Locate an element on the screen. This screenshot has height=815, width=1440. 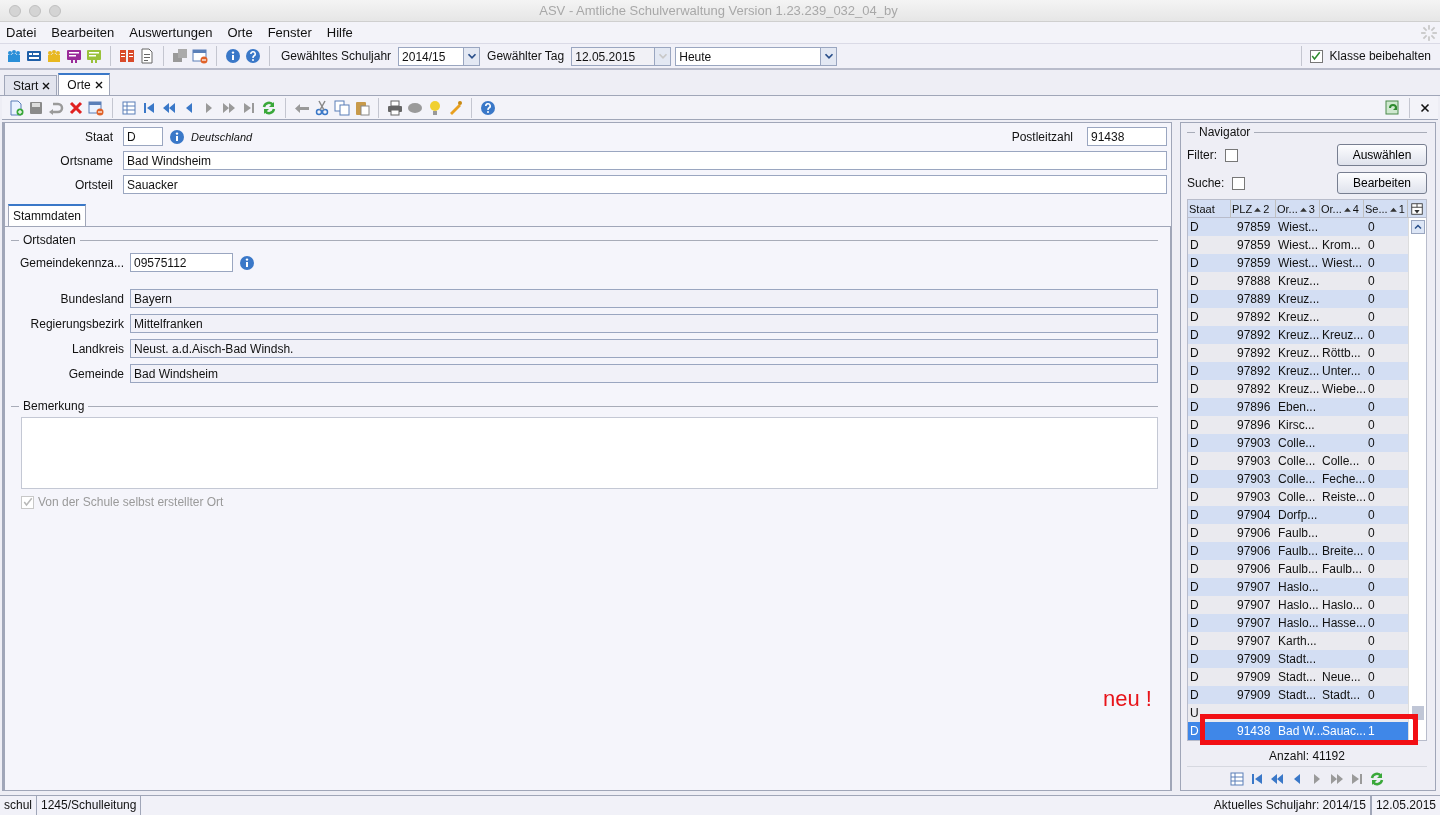
table-row: D 97888 Kreuz... 0 is located at coordinates (1298, 281).